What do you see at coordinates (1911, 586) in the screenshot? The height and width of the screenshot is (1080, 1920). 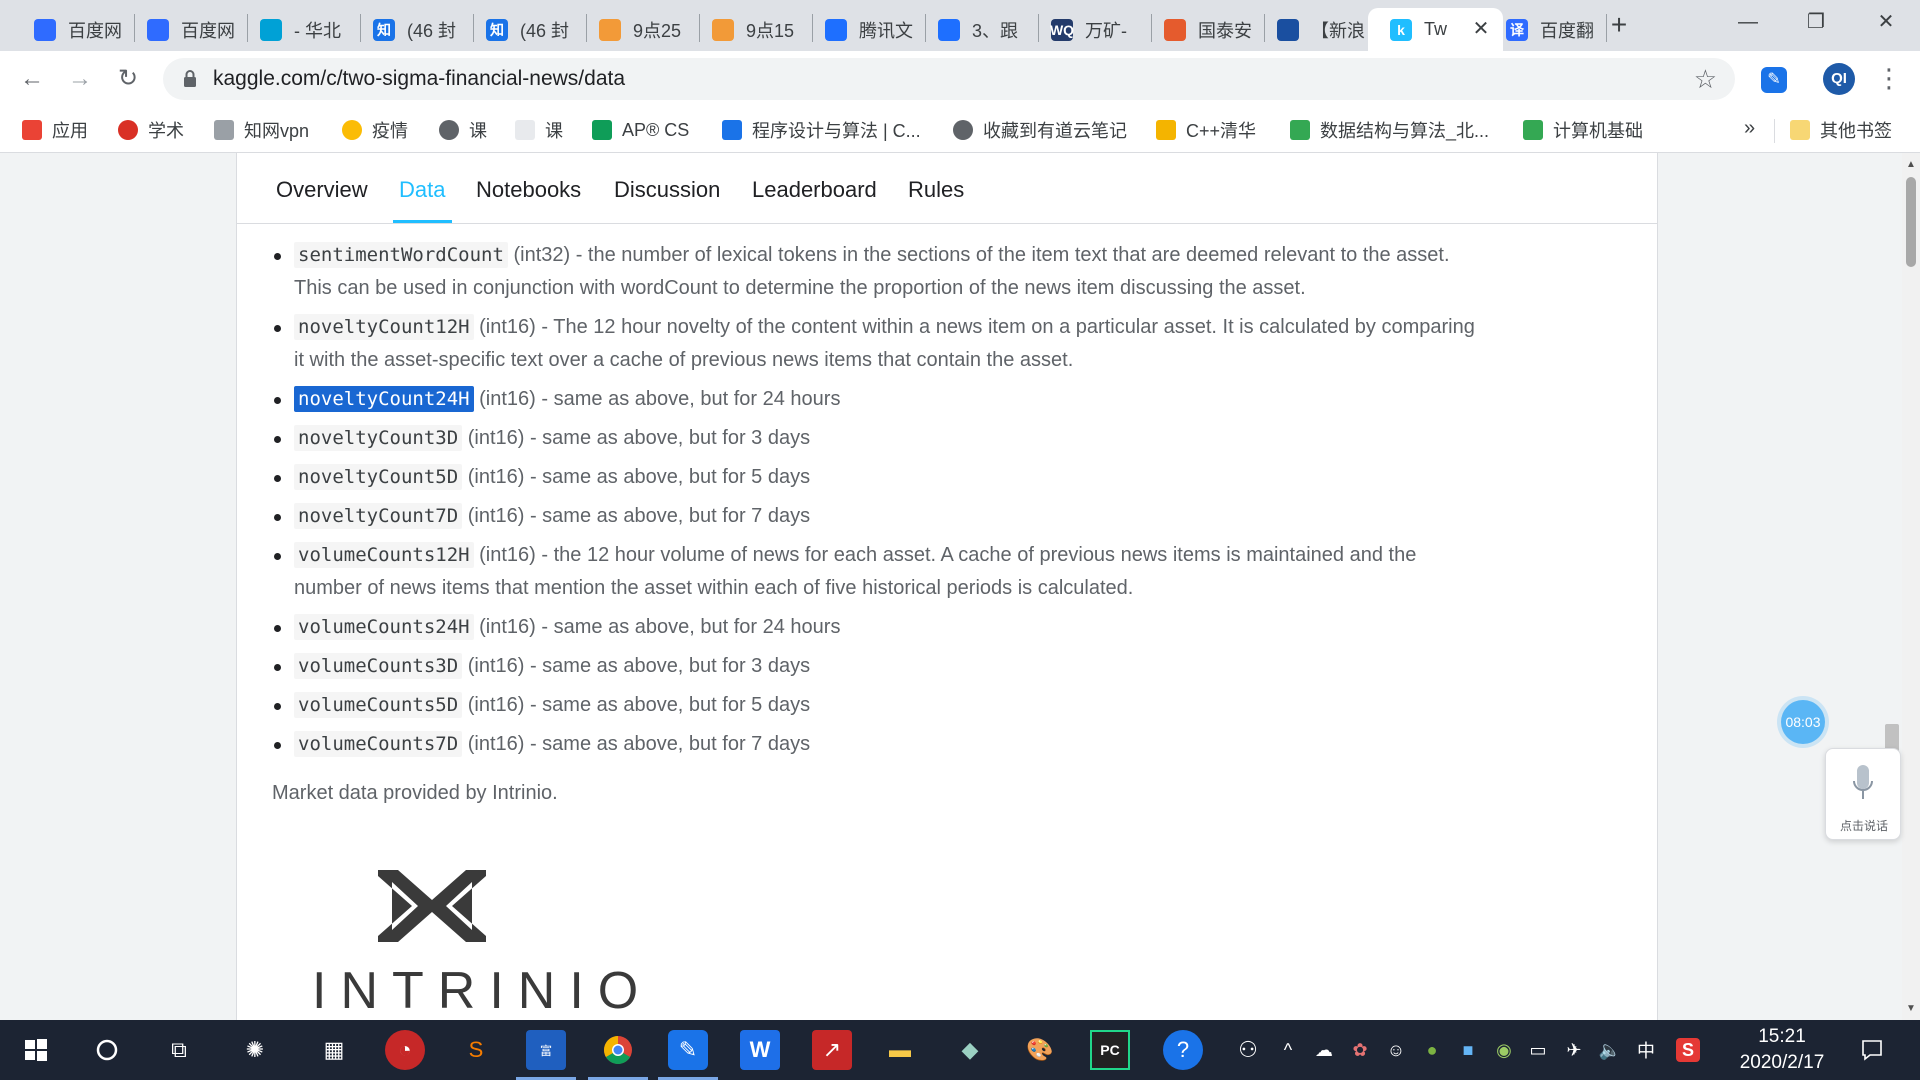 I see `page-scrollbar: ▲ ▼` at bounding box center [1911, 586].